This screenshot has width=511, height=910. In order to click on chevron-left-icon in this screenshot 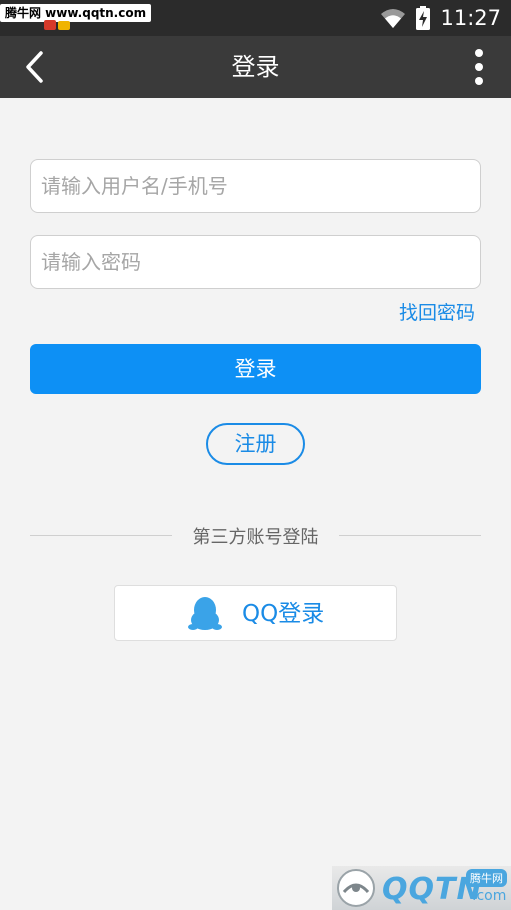, I will do `click(34, 67)`.